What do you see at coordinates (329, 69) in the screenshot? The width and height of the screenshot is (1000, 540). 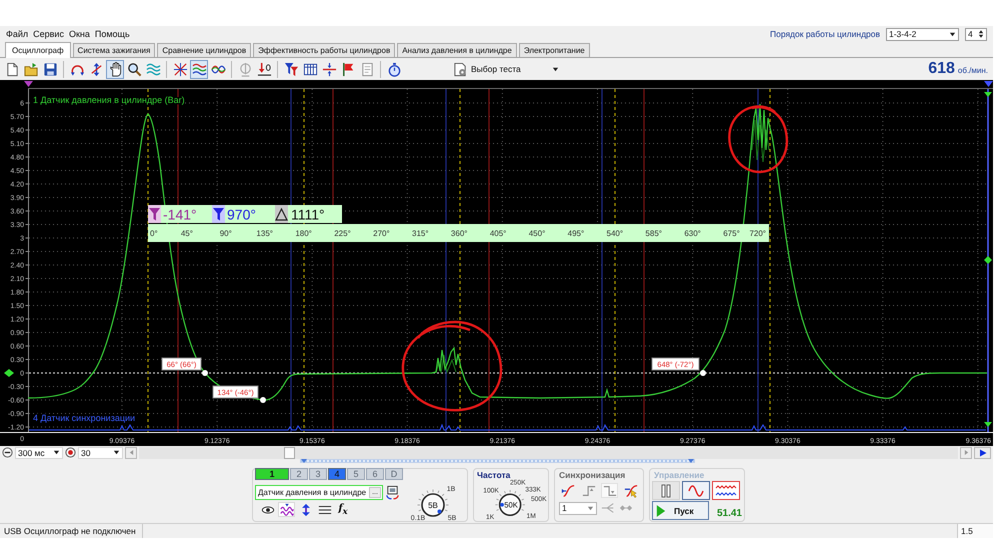 I see `split-arrows-icon` at bounding box center [329, 69].